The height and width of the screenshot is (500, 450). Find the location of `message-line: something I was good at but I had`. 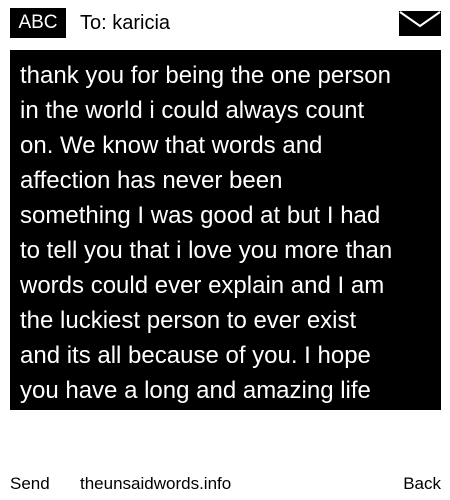

message-line: something I was good at but I had is located at coordinates (200, 215).